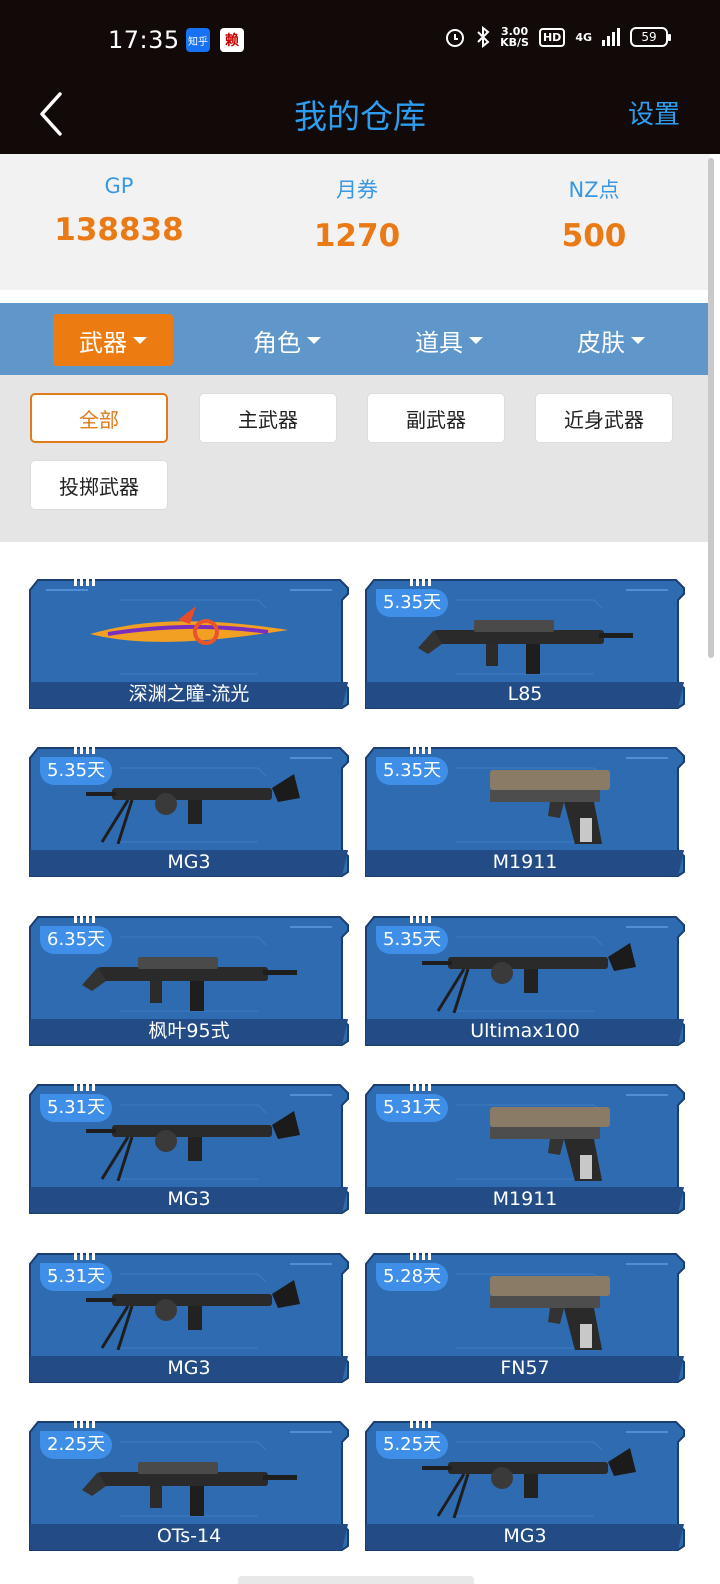  Describe the element at coordinates (189, 980) in the screenshot. I see `weapon-card: 枫叶95式 6.35天` at that location.